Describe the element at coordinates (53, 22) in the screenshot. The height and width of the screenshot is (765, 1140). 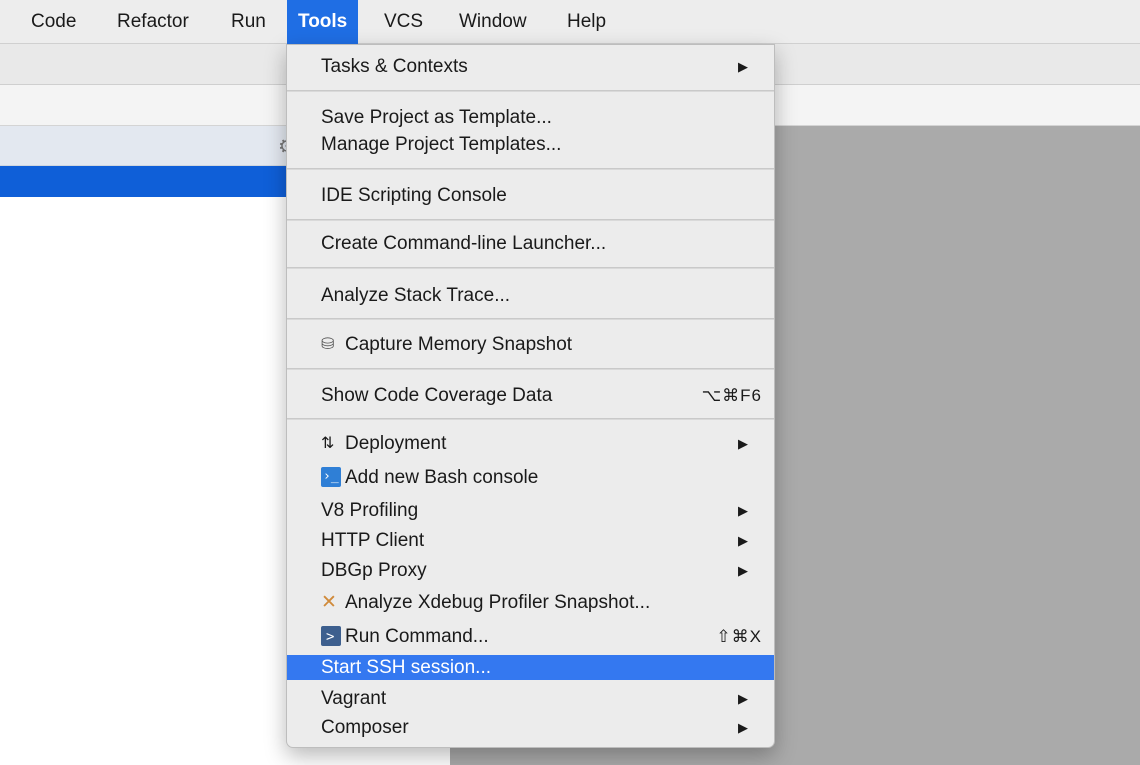
I see `menu-code: Code` at that location.